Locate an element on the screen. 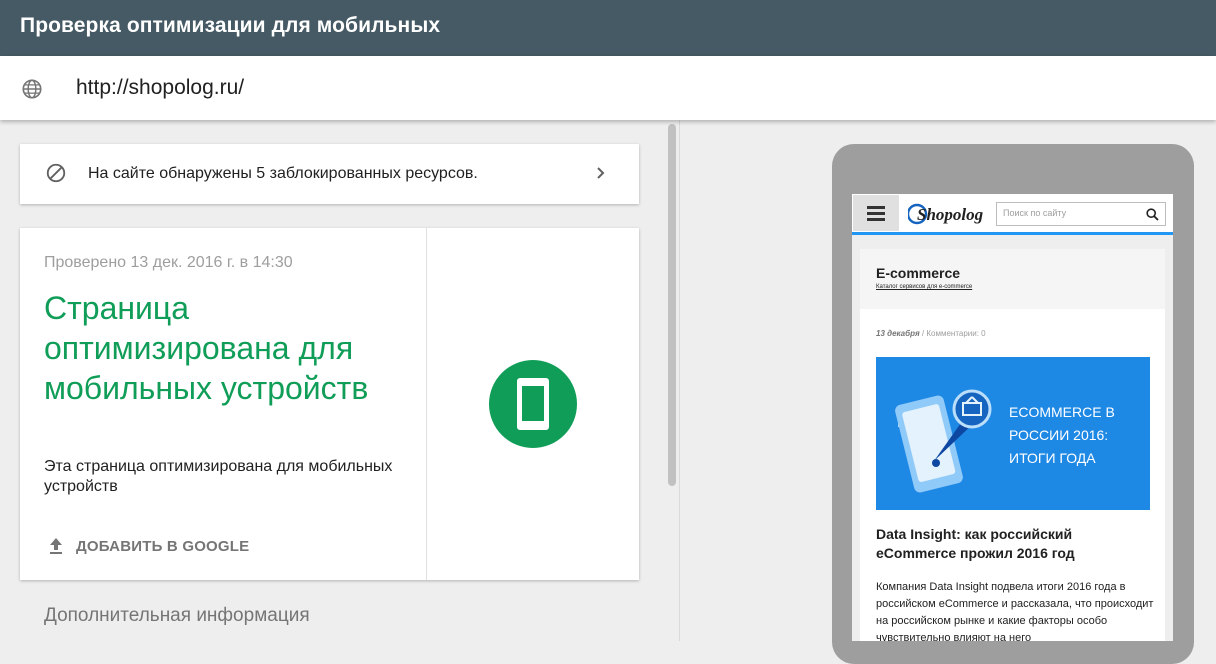  checked-timestamp: Проверено 13 дек. 2016 г. в 14:30 is located at coordinates (168, 262).